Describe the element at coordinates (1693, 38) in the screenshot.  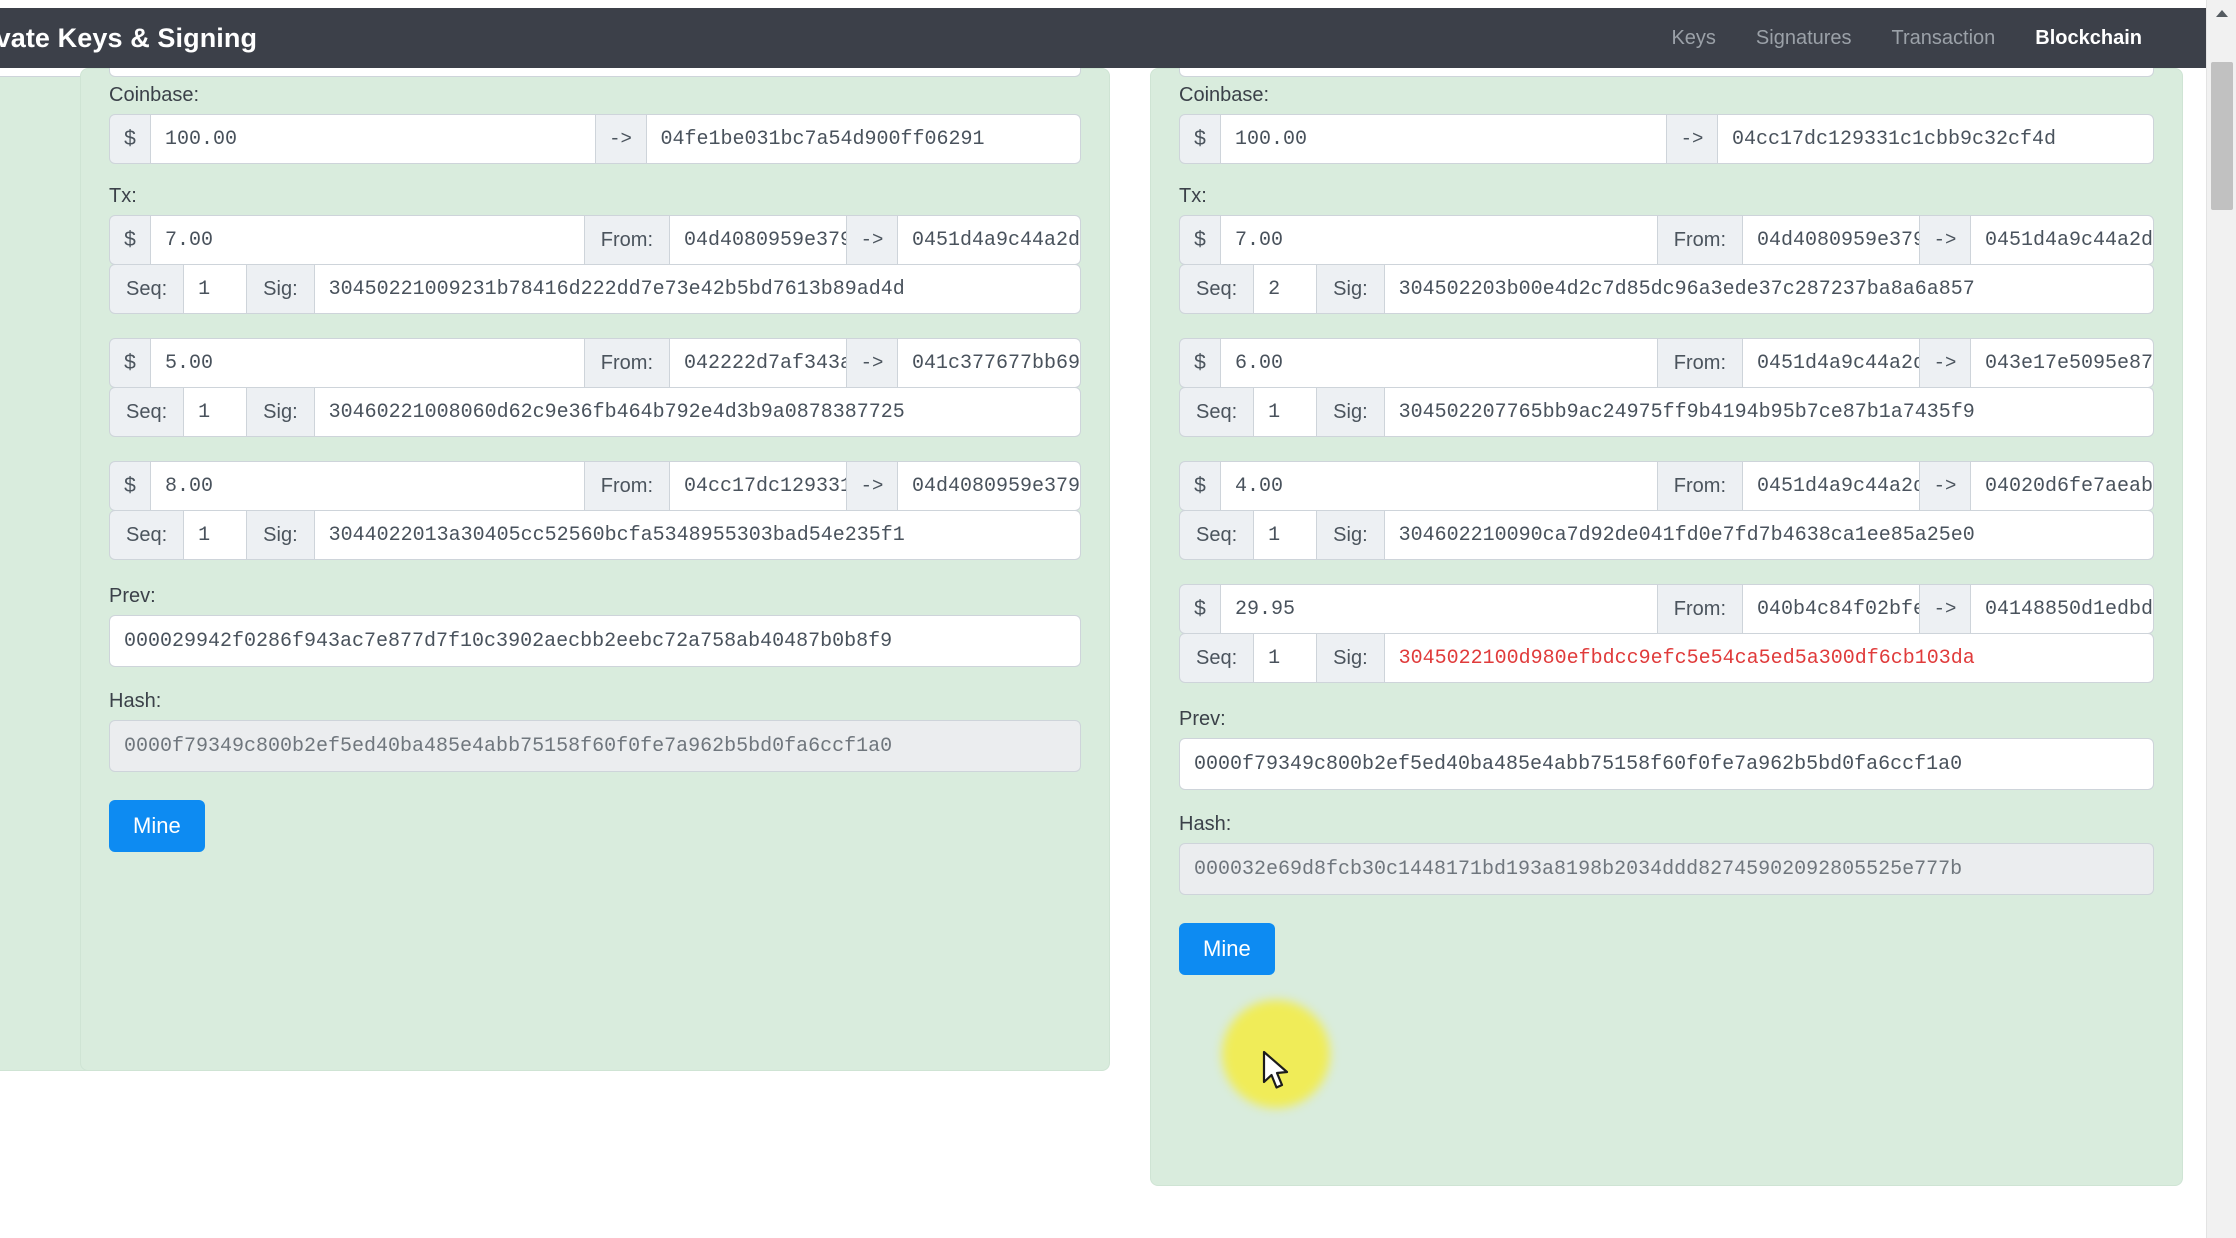
I see `nav-link-keys: Keys` at that location.